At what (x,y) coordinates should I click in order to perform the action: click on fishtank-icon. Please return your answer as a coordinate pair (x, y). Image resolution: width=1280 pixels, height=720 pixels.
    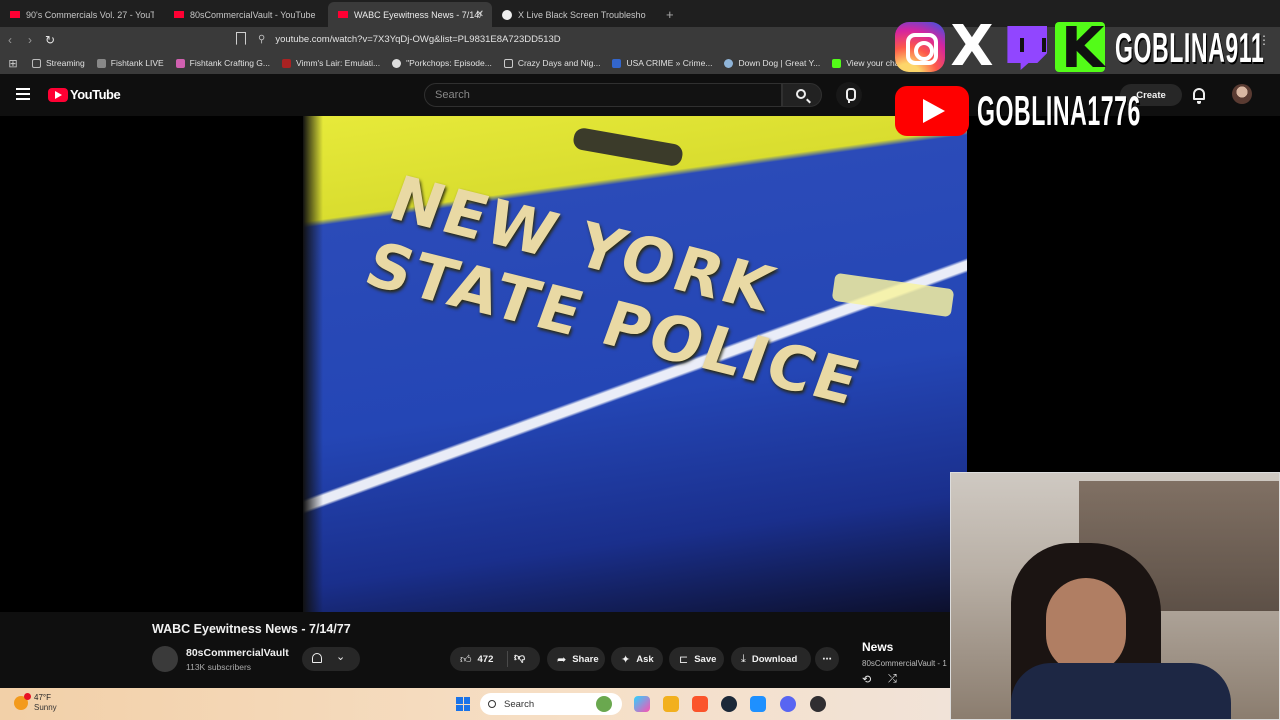
    Looking at the image, I should click on (101, 63).